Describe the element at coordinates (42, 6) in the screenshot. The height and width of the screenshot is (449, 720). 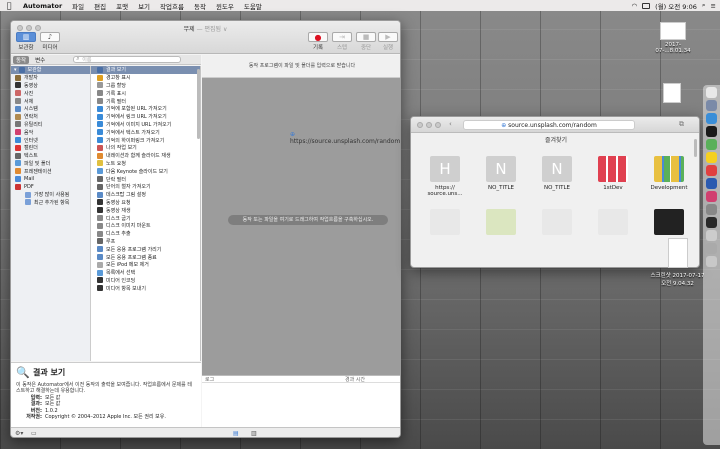
I see `menu-app: Automator` at that location.